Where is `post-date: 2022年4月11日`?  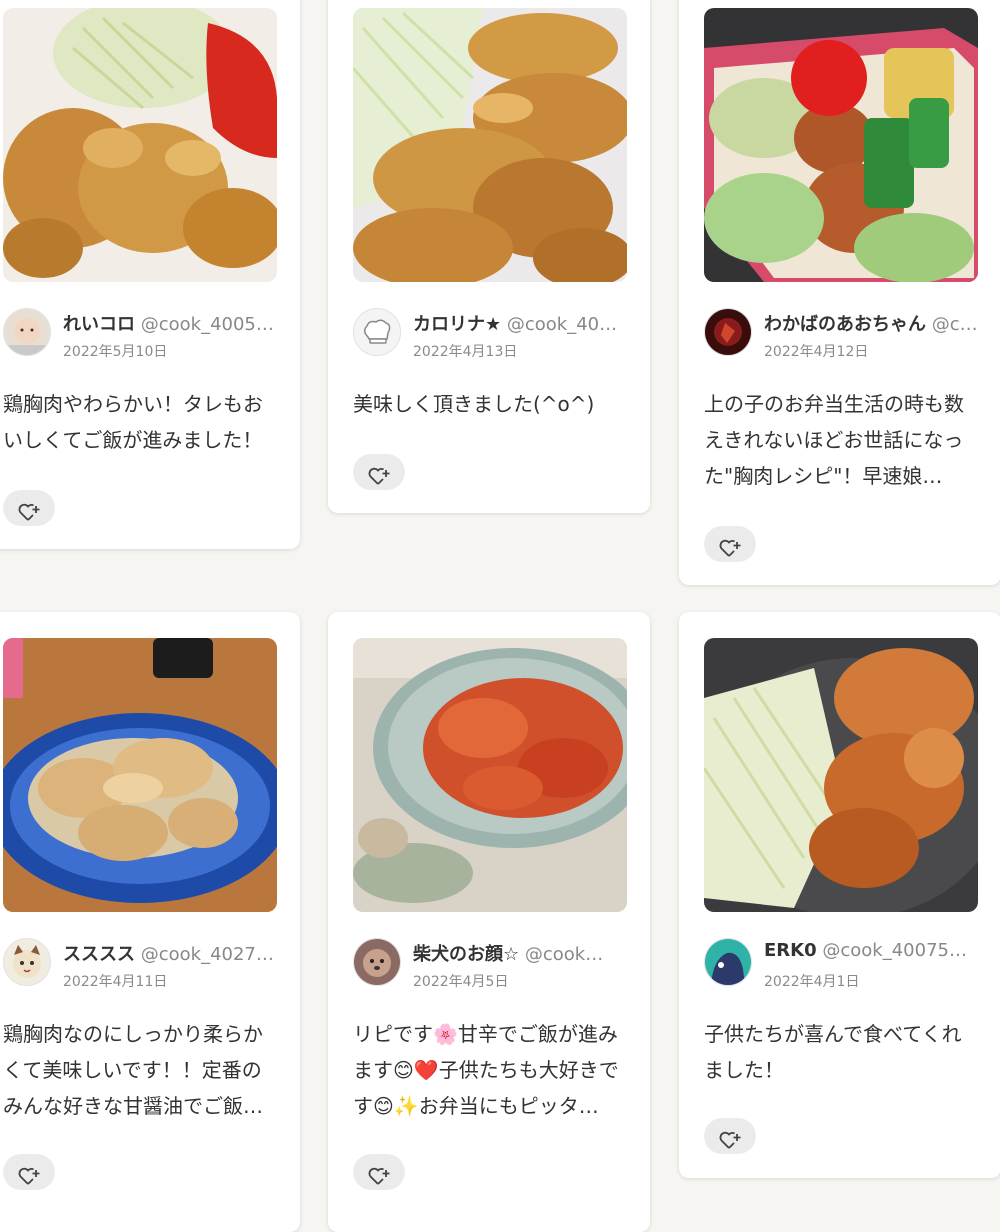
post-date: 2022年4月11日 is located at coordinates (115, 982).